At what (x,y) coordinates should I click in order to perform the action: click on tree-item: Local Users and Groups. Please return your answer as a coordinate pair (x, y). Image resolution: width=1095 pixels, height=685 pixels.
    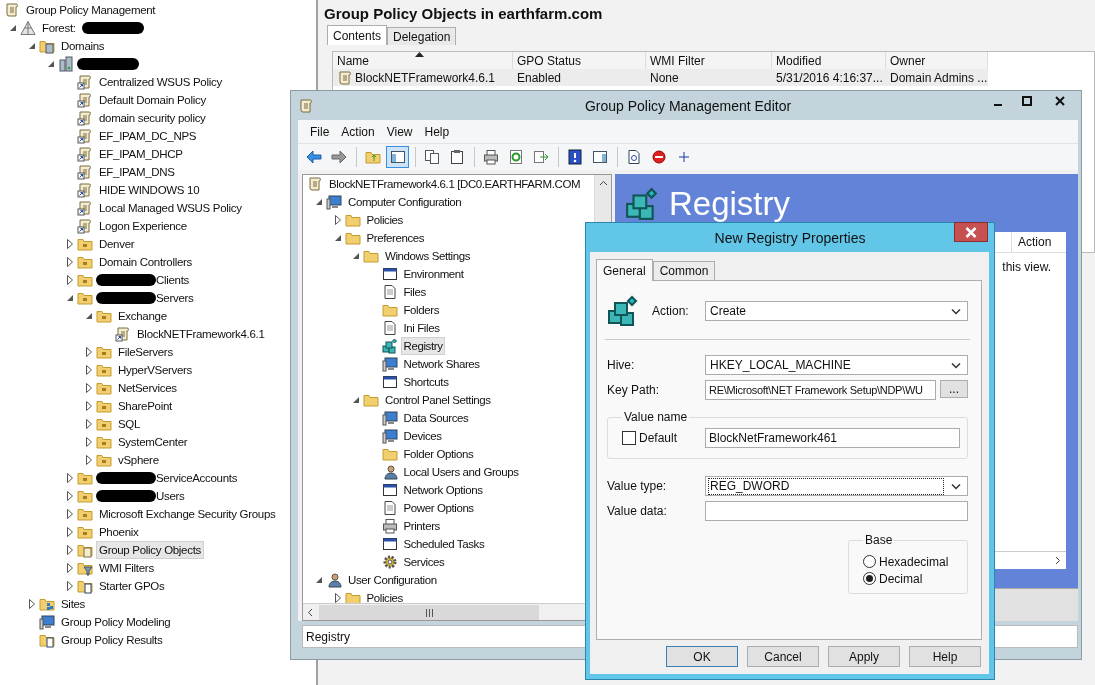
    Looking at the image, I should click on (461, 472).